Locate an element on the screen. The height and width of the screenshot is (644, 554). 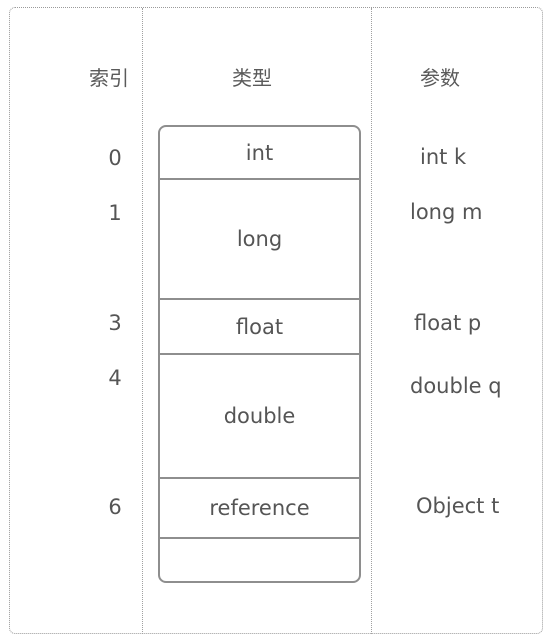
slot-cell-float: float is located at coordinates (259, 327).